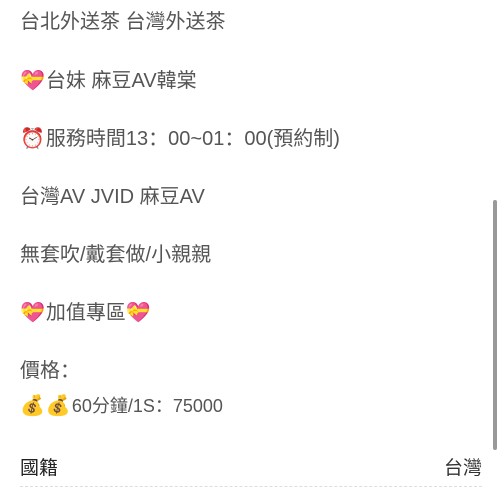 The height and width of the screenshot is (500, 500). I want to click on detail-value: 台灣, so click(462, 468).